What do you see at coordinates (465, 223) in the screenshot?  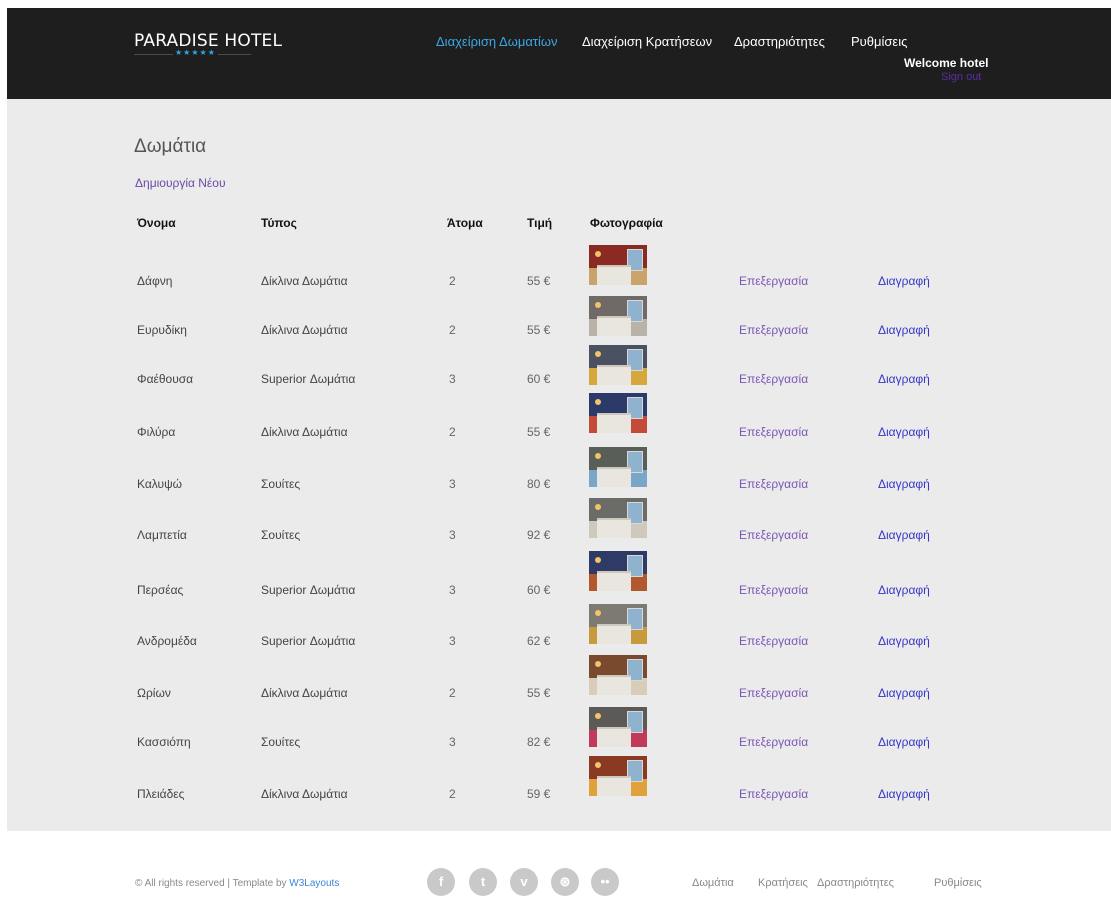 I see `column-header-persons: Άτομα` at bounding box center [465, 223].